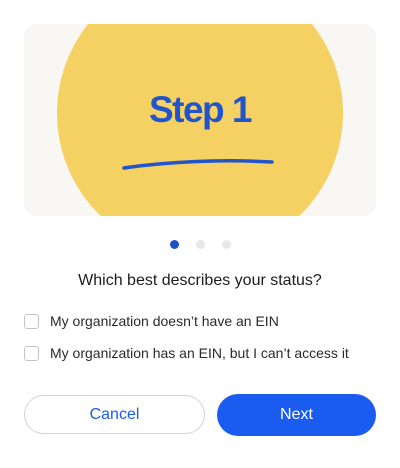 Image resolution: width=400 pixels, height=468 pixels. I want to click on pagination-dots, so click(200, 244).